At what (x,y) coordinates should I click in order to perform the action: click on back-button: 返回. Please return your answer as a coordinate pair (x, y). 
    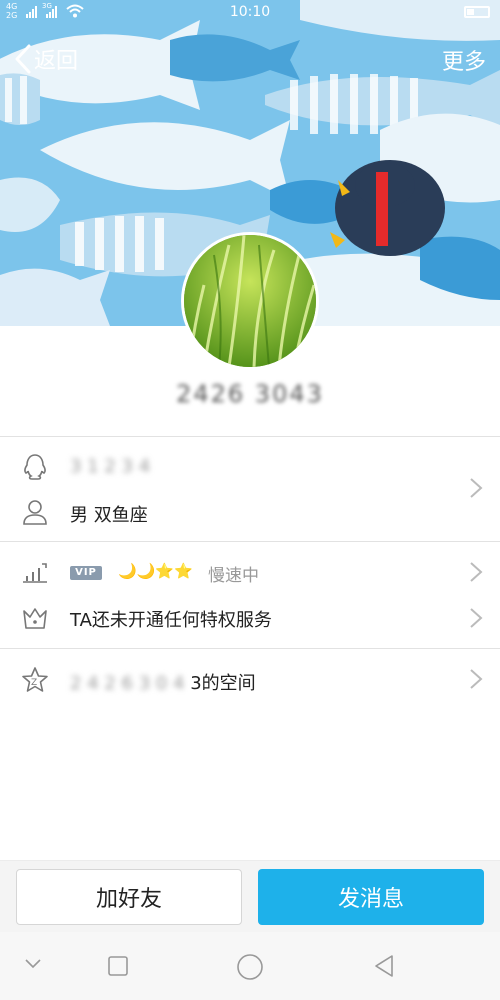
    Looking at the image, I should click on (46, 59).